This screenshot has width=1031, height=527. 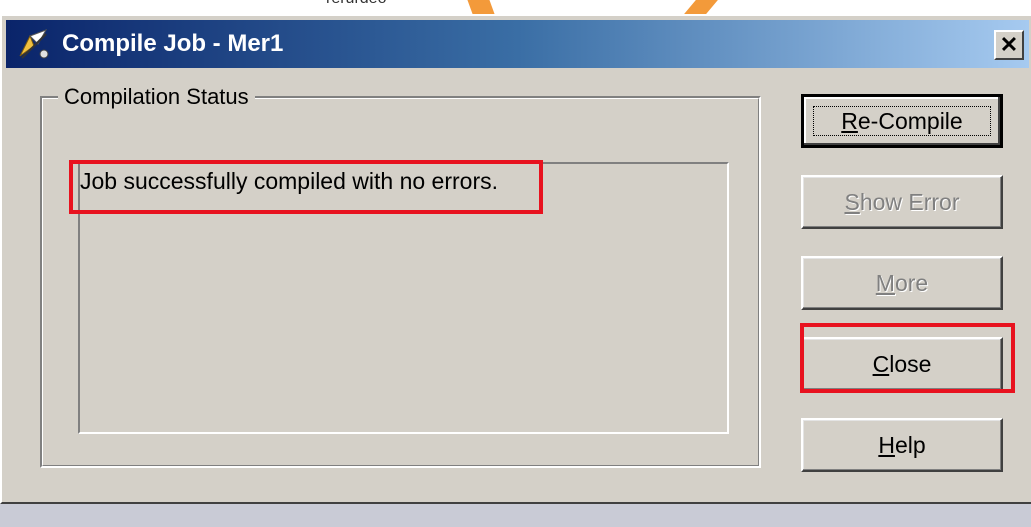 I want to click on help-button: Help, so click(x=902, y=445).